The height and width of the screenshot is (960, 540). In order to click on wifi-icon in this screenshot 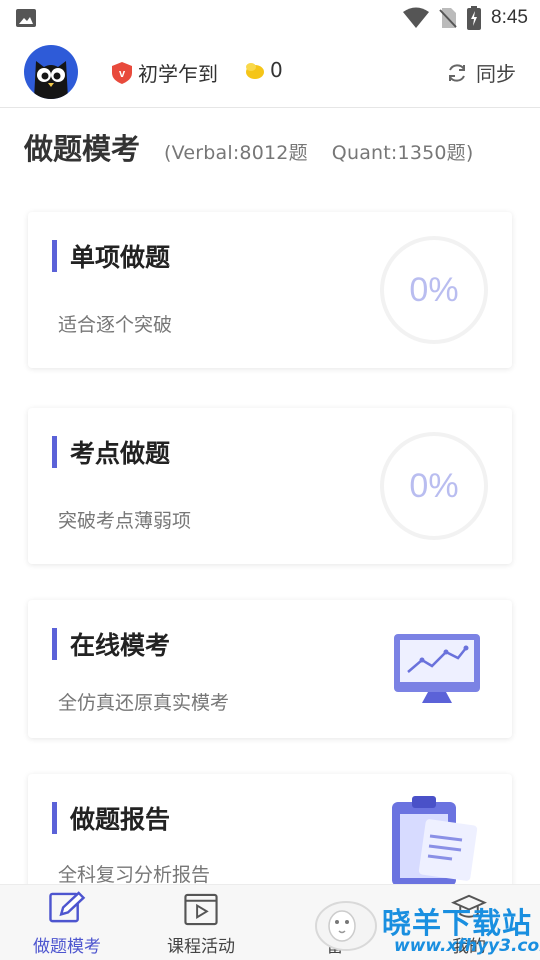, I will do `click(416, 17)`.